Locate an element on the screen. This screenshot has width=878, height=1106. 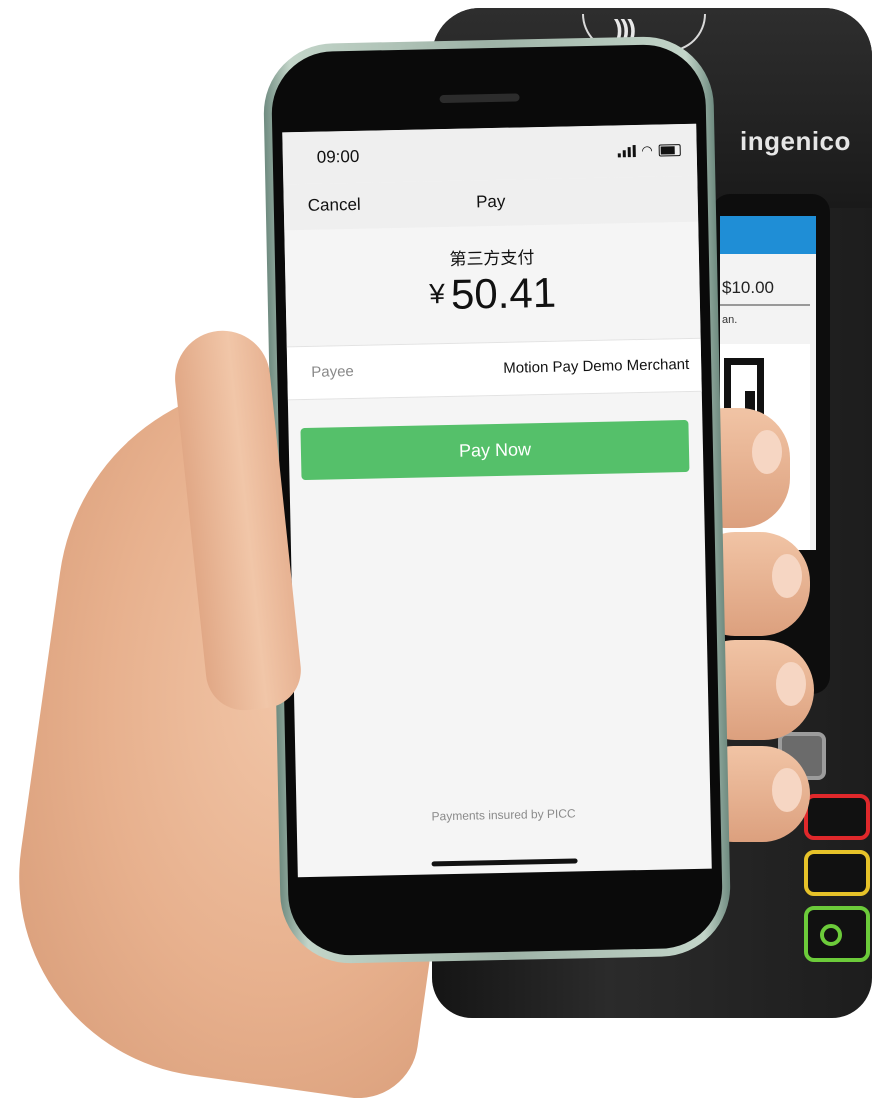
home-indicator is located at coordinates (504, 862).